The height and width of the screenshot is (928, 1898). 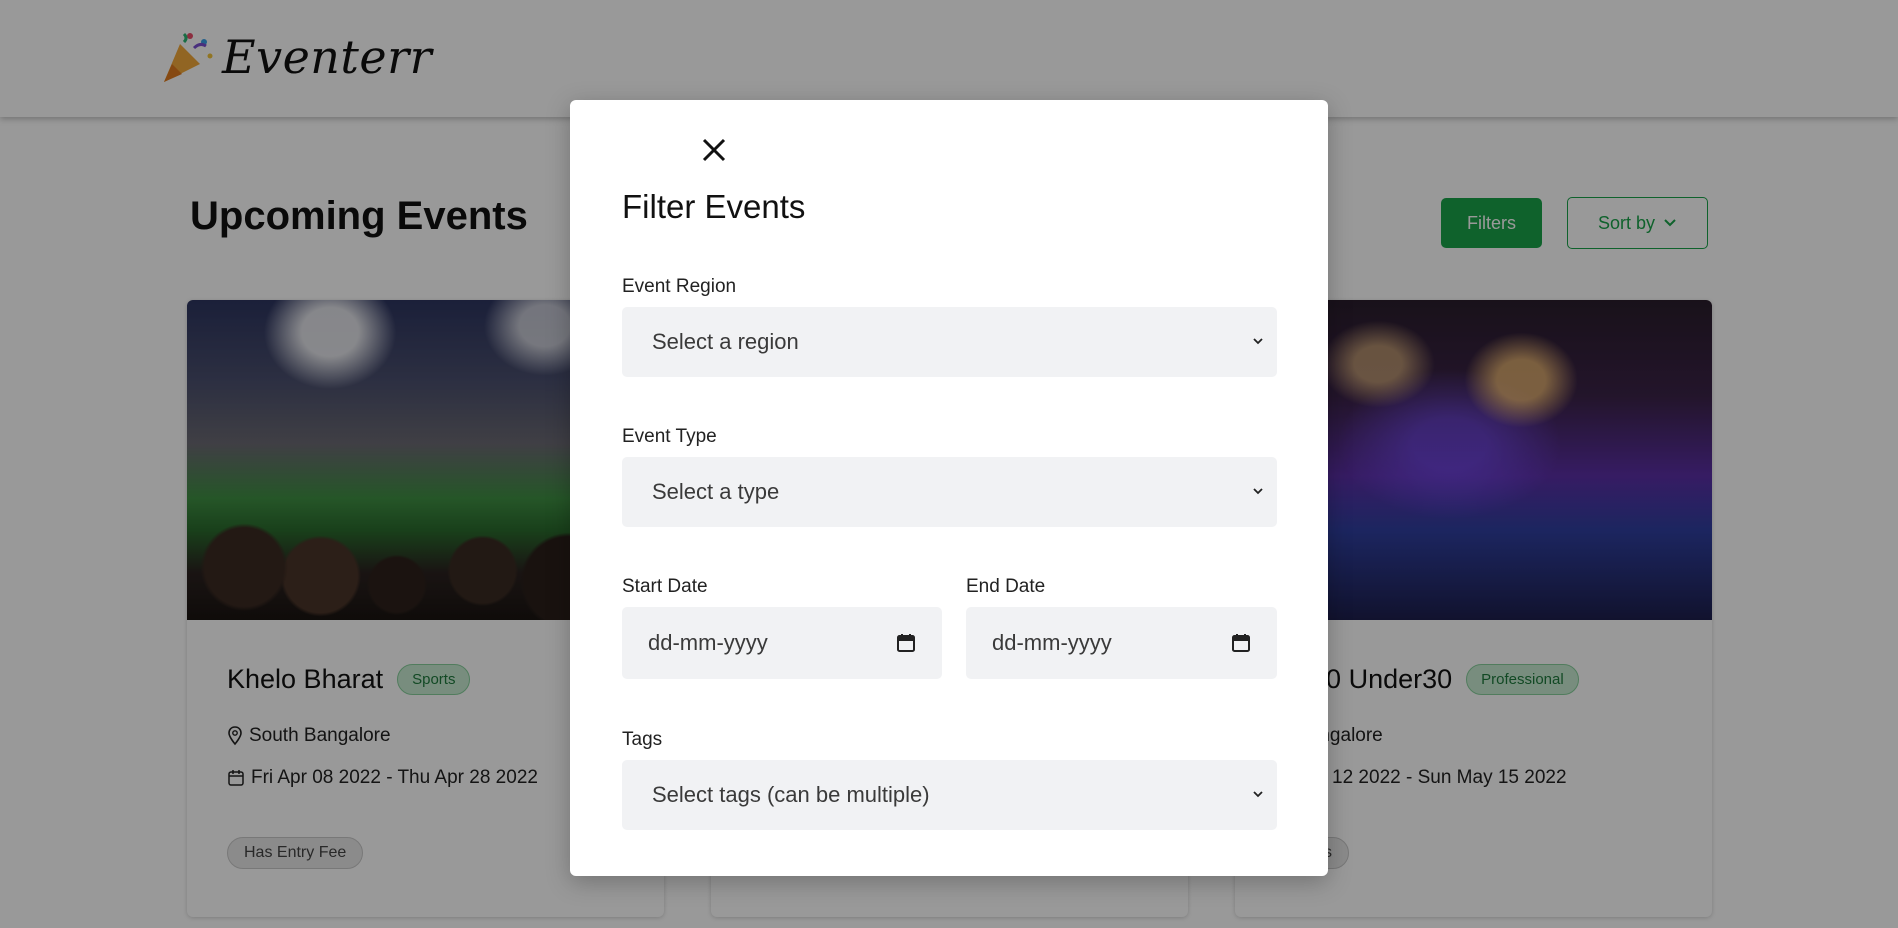 I want to click on start-date-label: Start Date, so click(x=665, y=586).